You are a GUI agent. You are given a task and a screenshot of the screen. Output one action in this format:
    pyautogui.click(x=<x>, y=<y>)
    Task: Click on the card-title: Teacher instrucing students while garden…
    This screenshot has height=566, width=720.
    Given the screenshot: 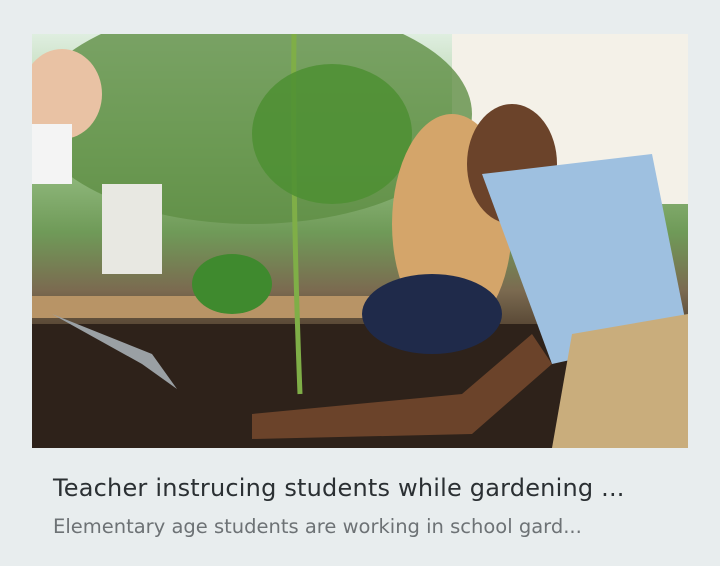 What is the action you would take?
    pyautogui.click(x=339, y=488)
    